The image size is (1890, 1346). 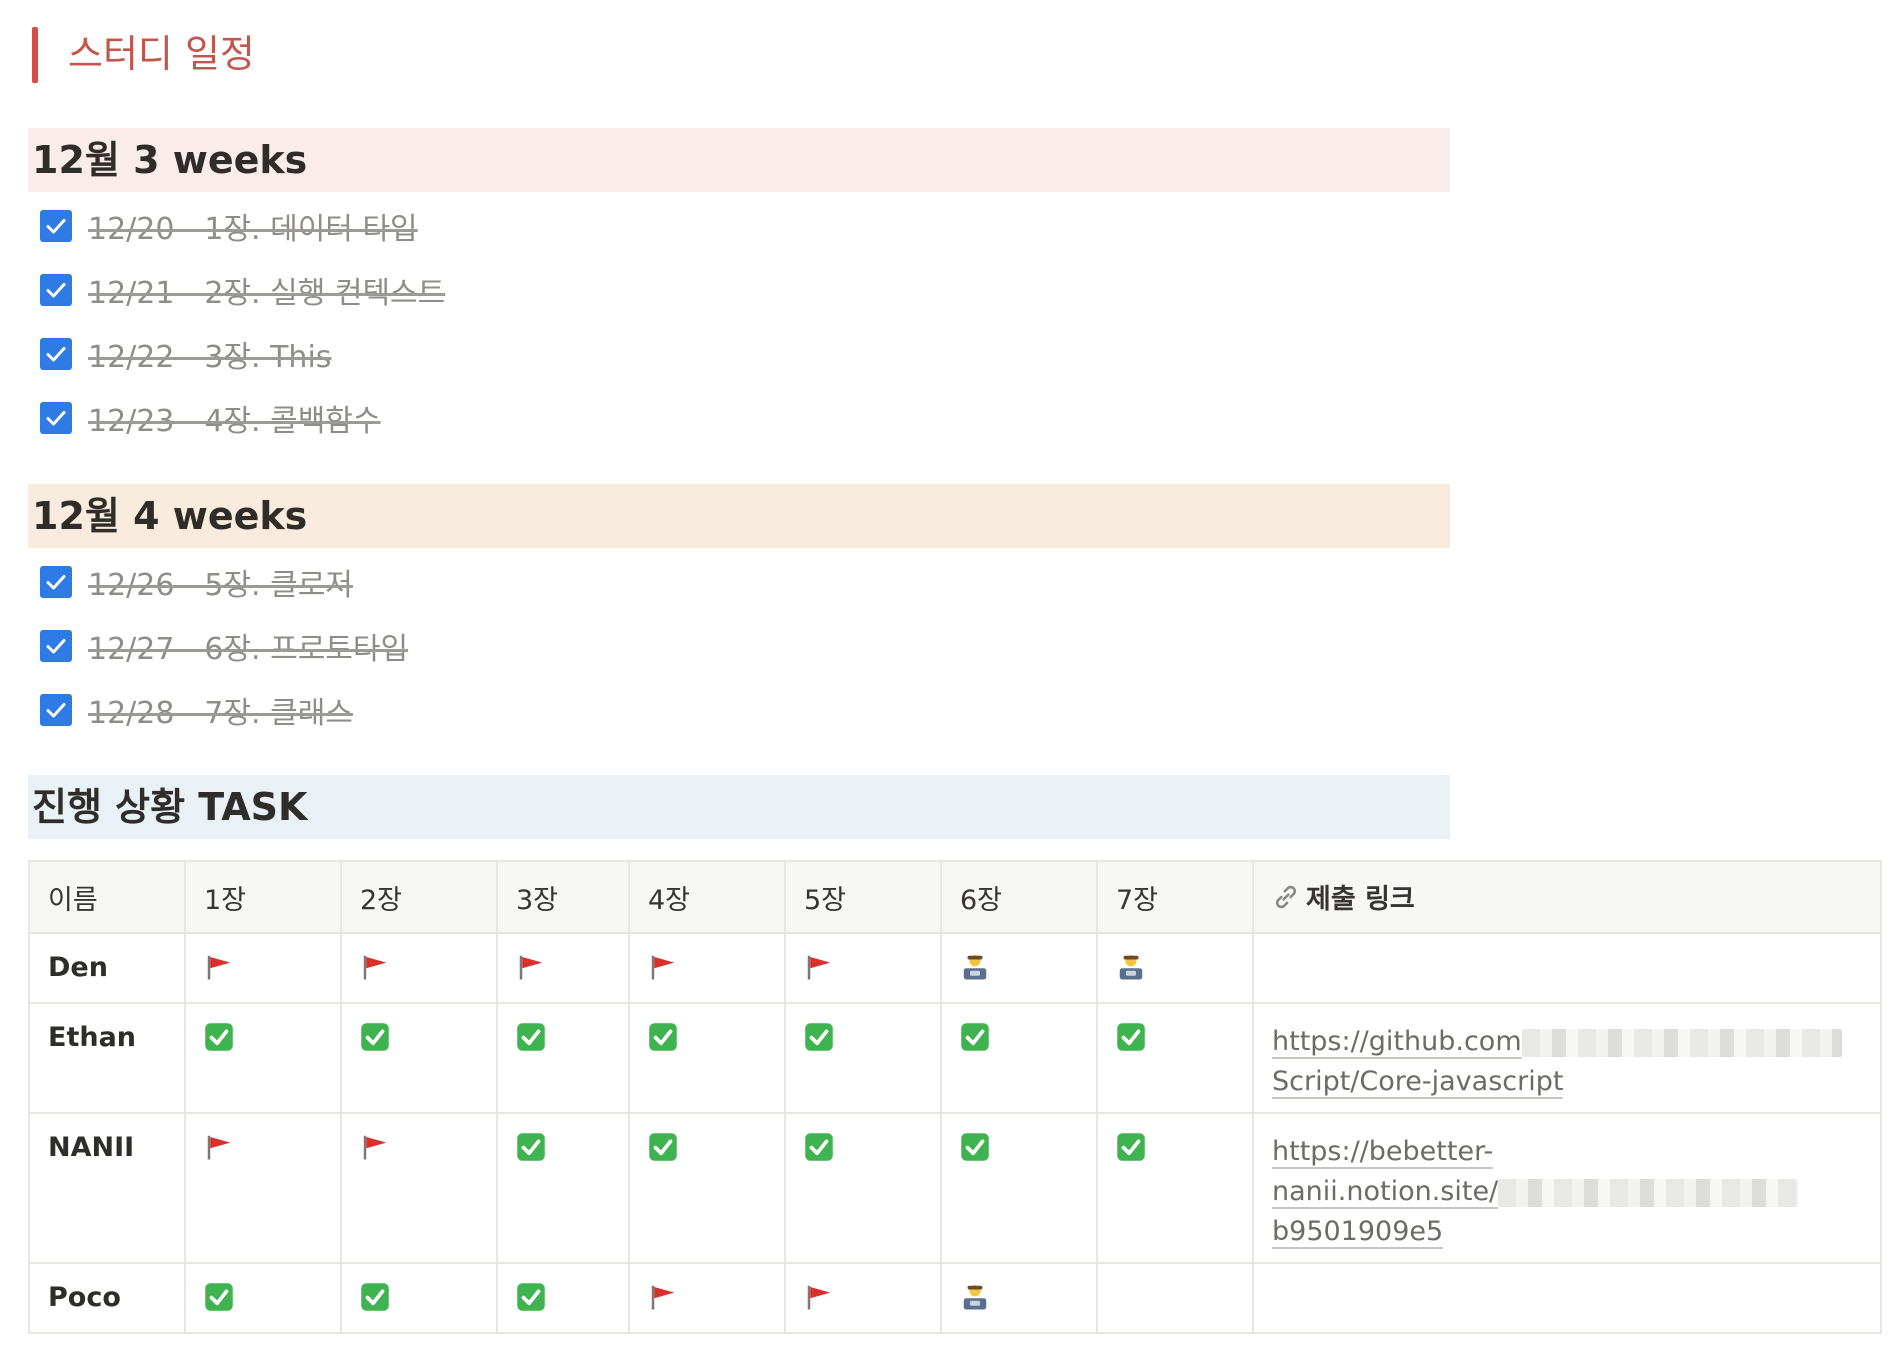 What do you see at coordinates (739, 807) in the screenshot?
I see `heading-progress-task: 진행 상황 TASK` at bounding box center [739, 807].